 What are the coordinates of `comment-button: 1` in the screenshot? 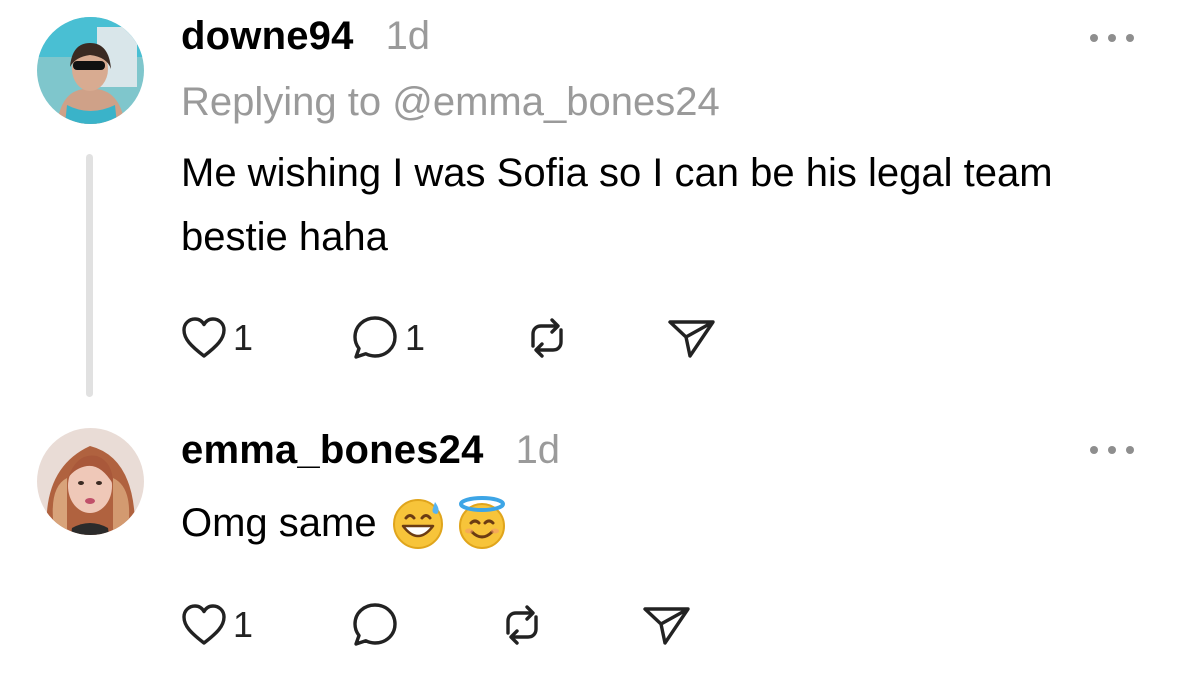 It's located at (388, 338).